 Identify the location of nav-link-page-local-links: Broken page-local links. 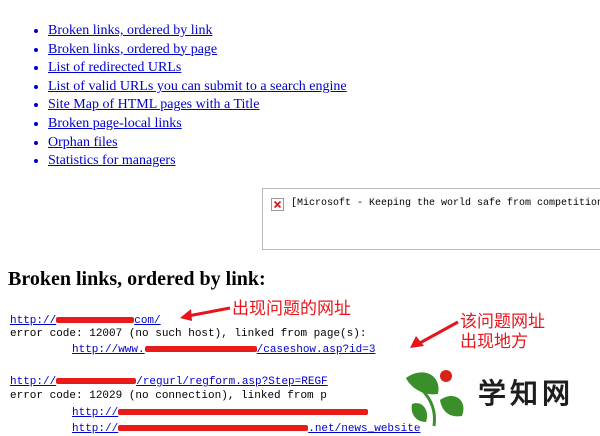
(115, 123).